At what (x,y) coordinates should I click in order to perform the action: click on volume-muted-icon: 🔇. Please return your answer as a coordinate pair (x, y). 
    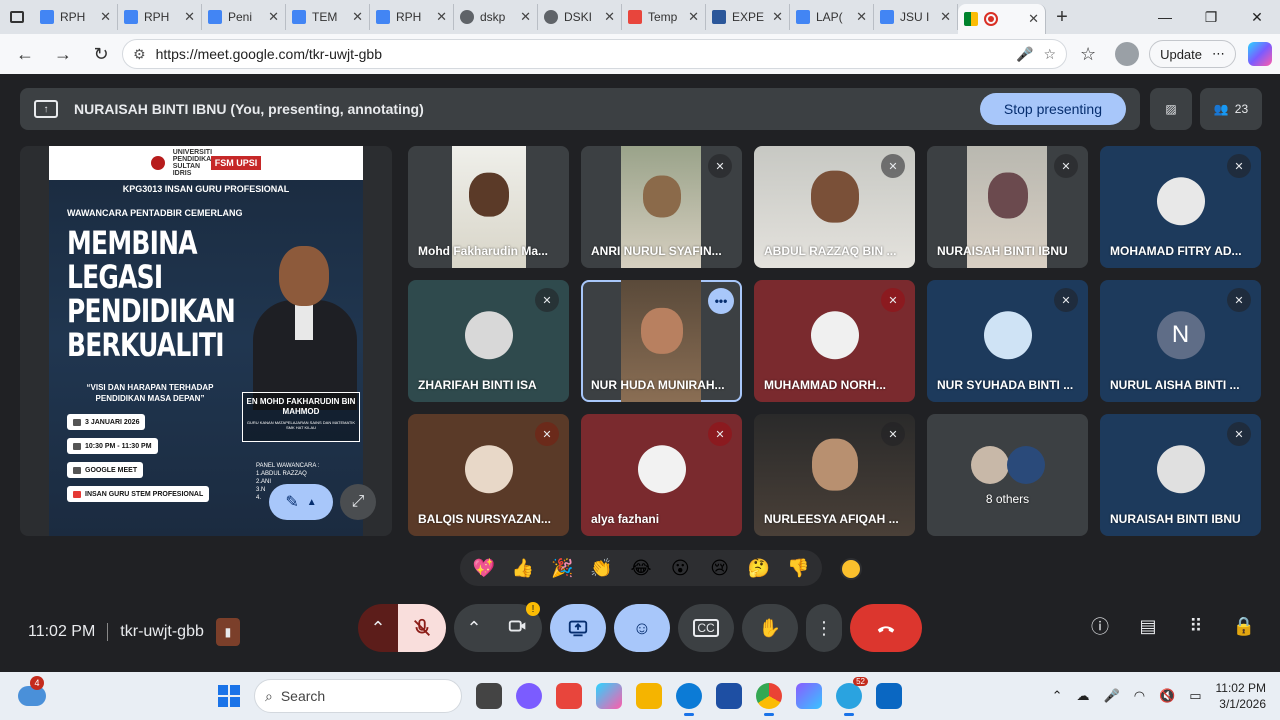
    Looking at the image, I should click on (1167, 696).